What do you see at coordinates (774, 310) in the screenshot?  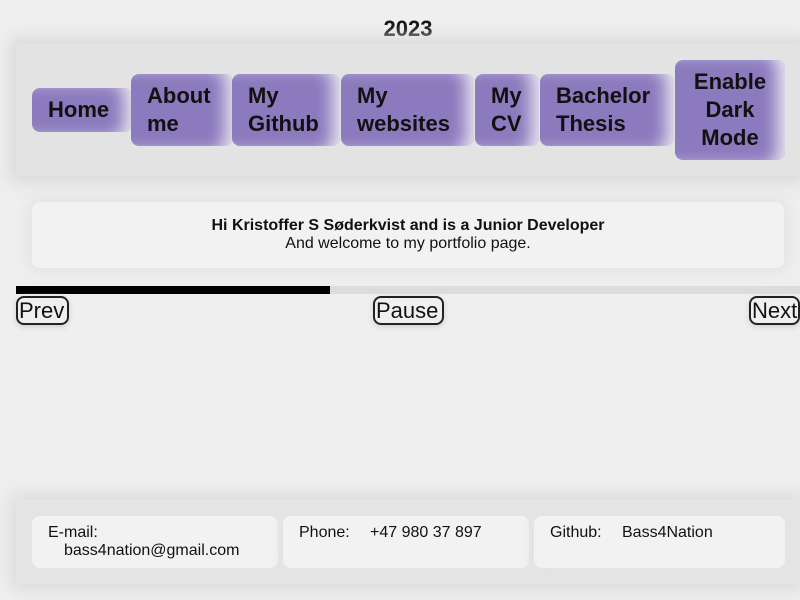 I see `next-button: Next` at bounding box center [774, 310].